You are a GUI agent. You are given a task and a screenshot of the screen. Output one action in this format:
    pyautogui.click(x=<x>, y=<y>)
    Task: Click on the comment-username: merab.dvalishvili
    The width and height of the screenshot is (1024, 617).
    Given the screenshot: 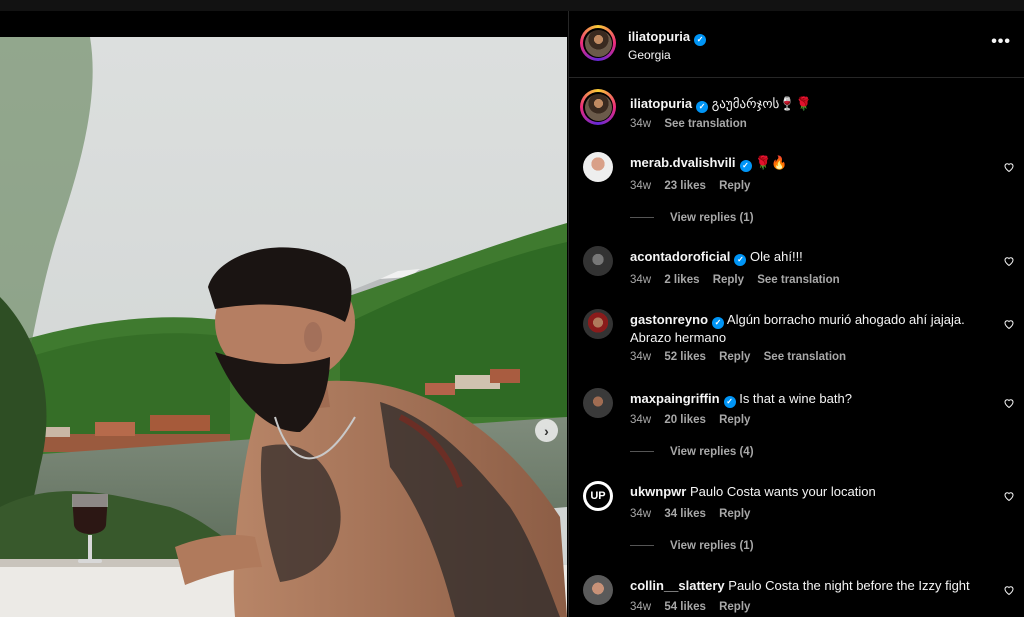 What is the action you would take?
    pyautogui.click(x=683, y=162)
    